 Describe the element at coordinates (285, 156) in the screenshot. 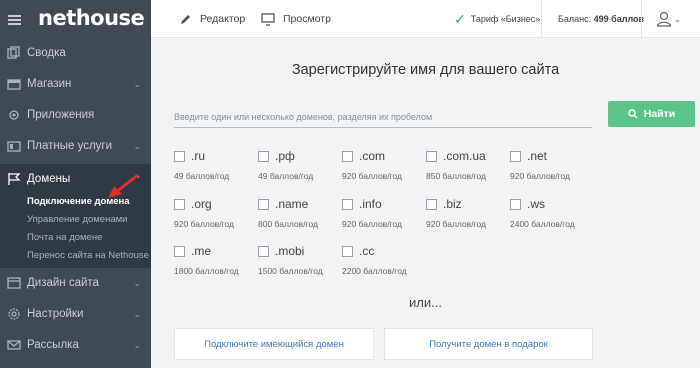

I see `domain-zone: .рф` at that location.